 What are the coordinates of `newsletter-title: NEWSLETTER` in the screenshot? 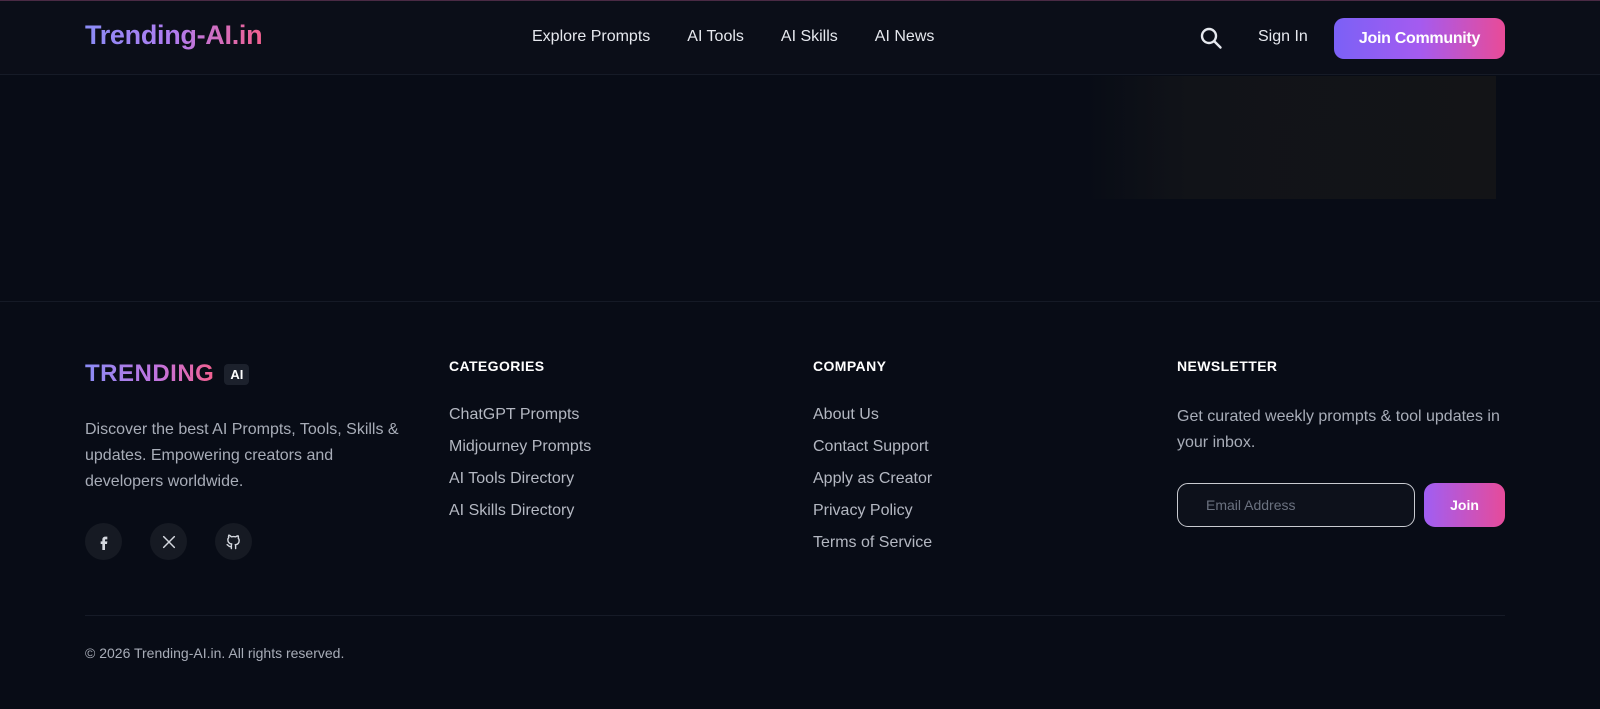 It's located at (1227, 366).